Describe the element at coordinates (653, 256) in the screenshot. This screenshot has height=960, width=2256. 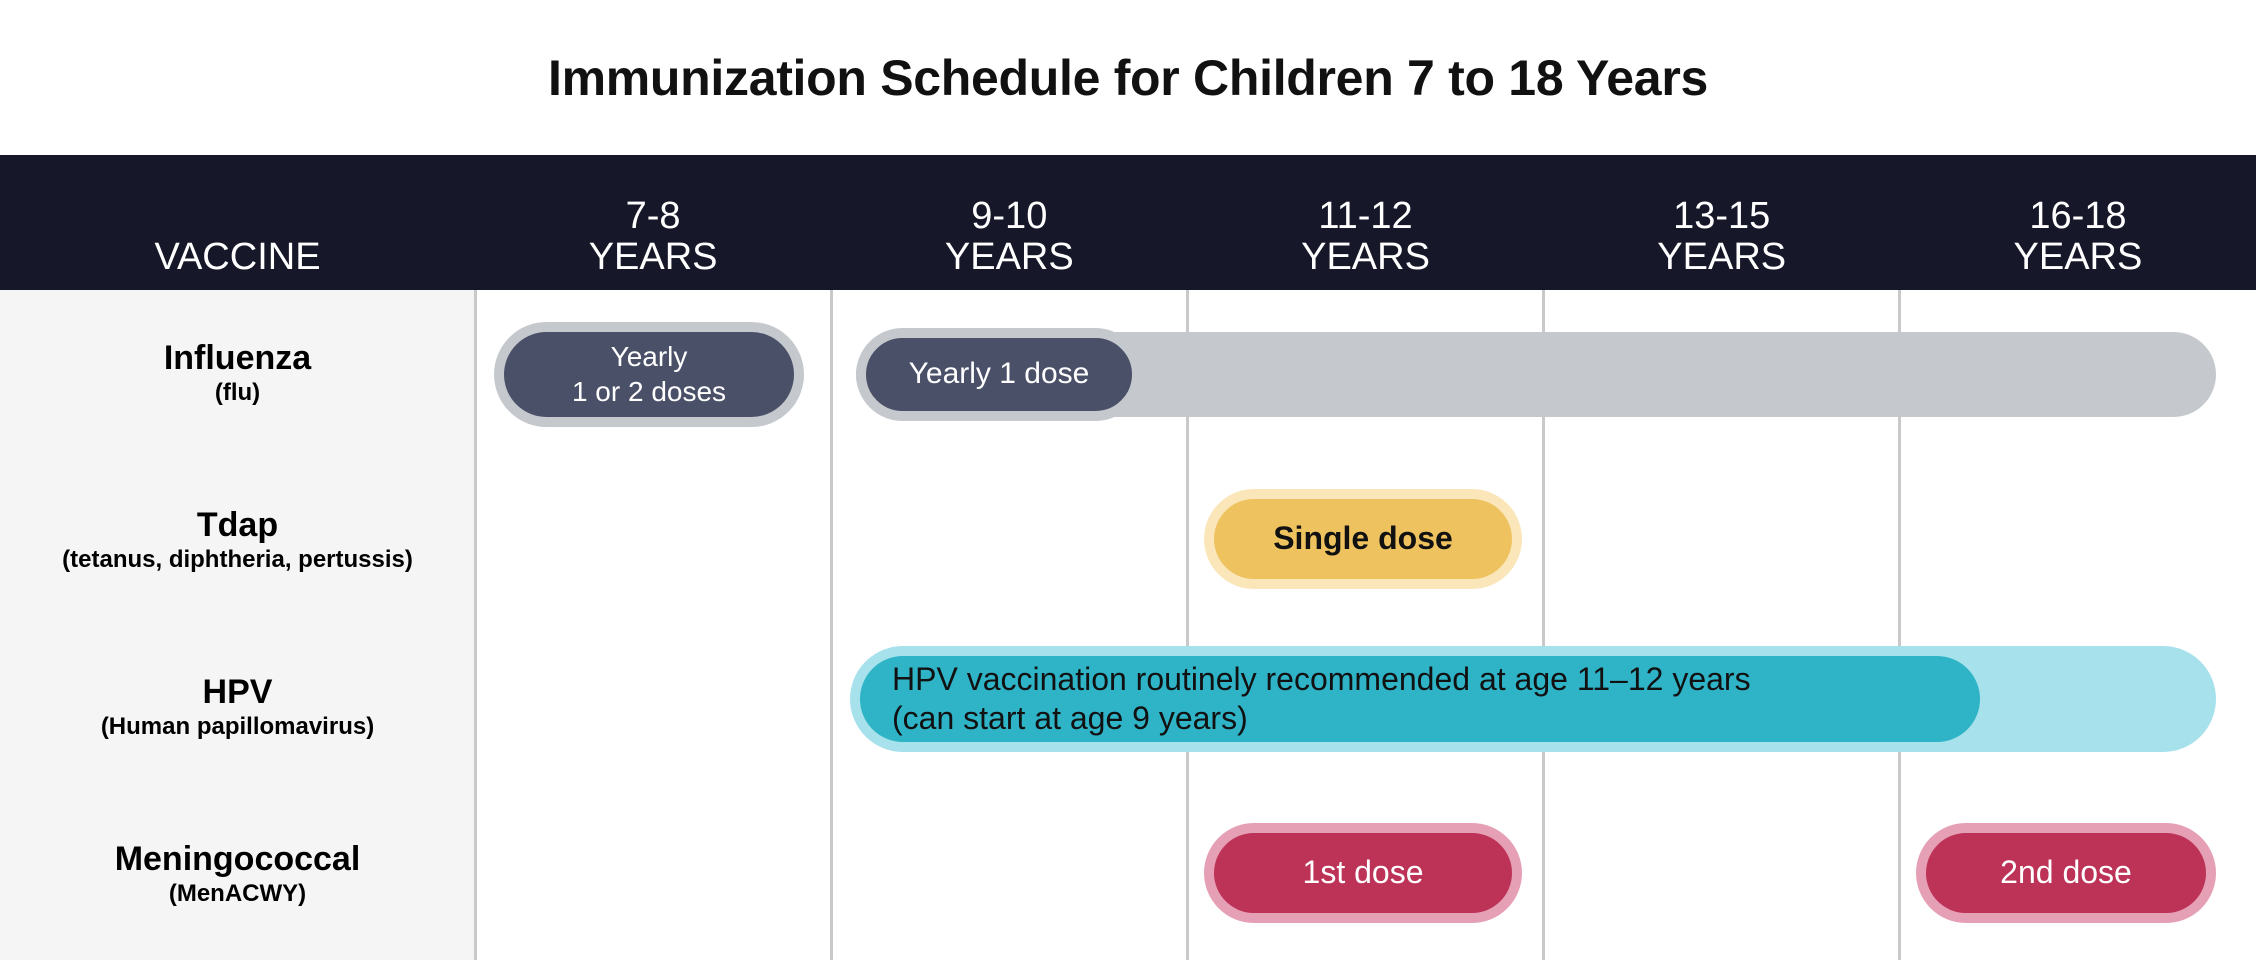
I see `header-age-unit-0: YEARS` at that location.